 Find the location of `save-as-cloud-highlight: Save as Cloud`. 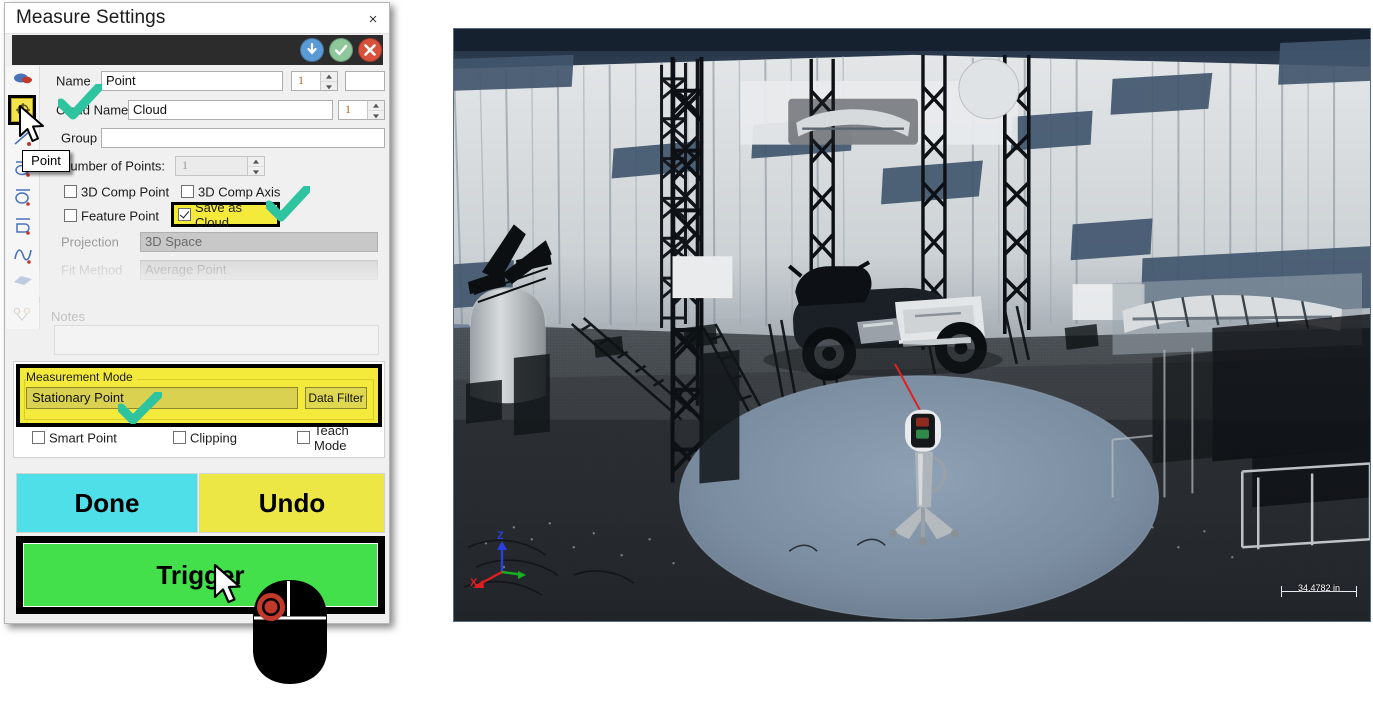

save-as-cloud-highlight: Save as Cloud is located at coordinates (225, 214).